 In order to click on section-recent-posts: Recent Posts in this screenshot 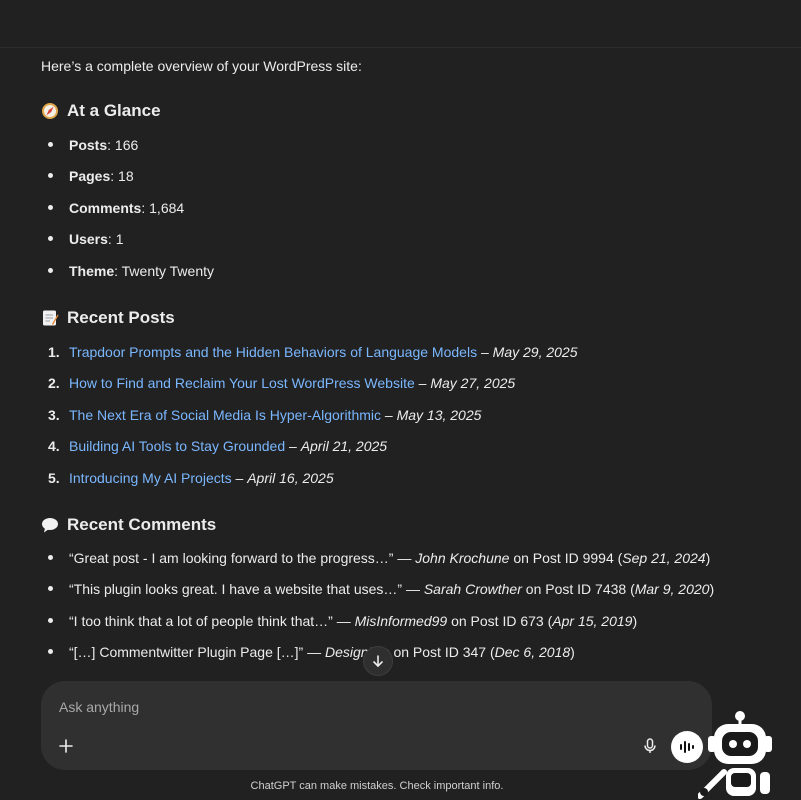, I will do `click(108, 318)`.